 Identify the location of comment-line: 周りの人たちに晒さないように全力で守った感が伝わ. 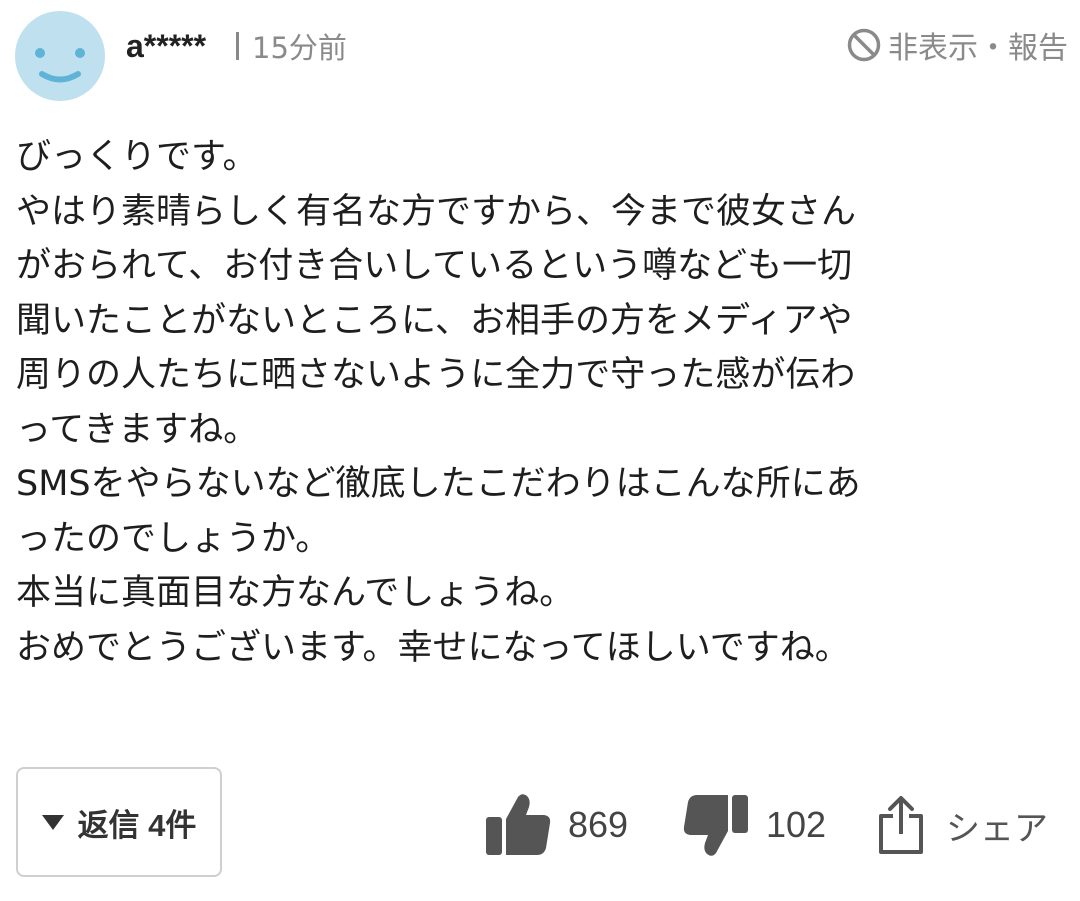
(436, 375).